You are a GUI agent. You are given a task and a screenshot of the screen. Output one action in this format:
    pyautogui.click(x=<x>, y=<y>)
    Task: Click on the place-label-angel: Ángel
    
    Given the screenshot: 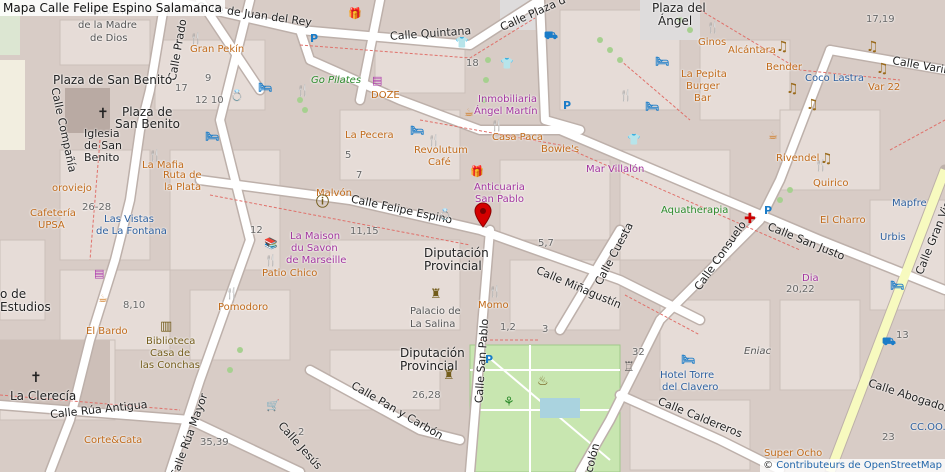 What is the action you would take?
    pyautogui.click(x=675, y=21)
    